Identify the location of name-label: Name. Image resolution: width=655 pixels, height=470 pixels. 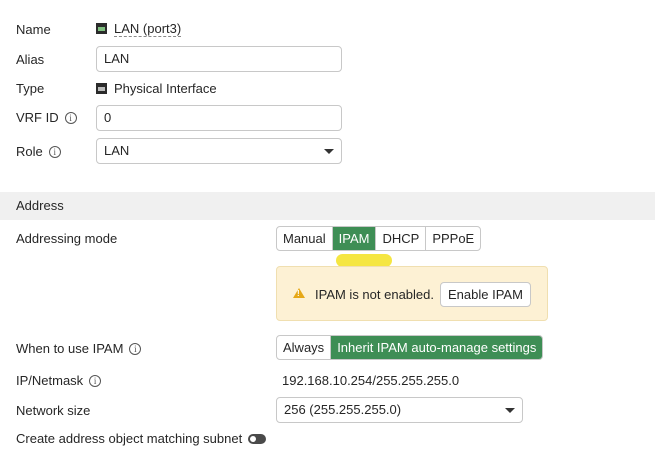
(33, 29).